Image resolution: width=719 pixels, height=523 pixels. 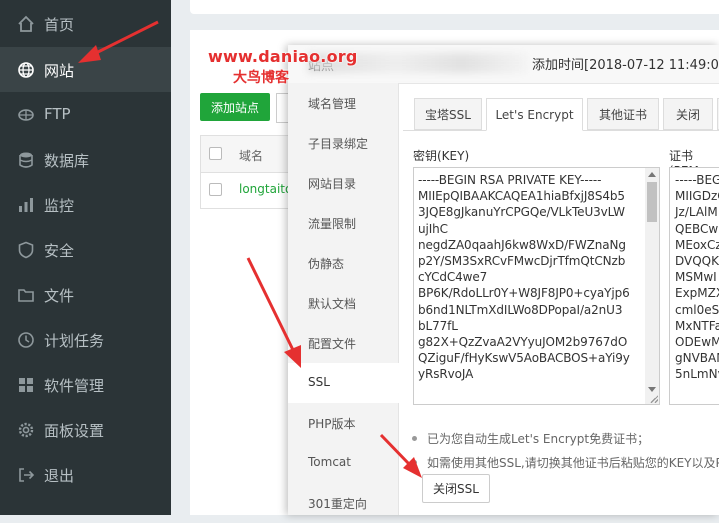 What do you see at coordinates (697, 244) in the screenshot?
I see `cert-line: MEoxCz` at bounding box center [697, 244].